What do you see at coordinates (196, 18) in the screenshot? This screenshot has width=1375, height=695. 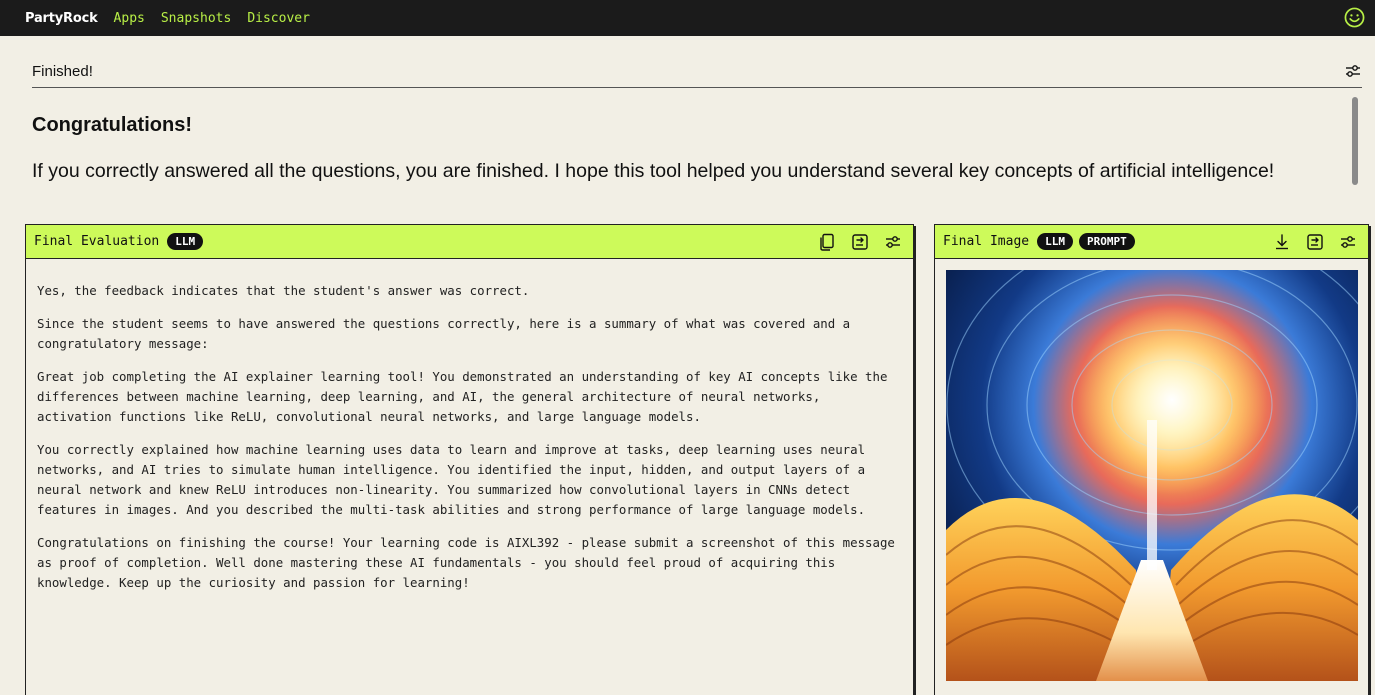 I see `nav-link-snapshots: Snapshots` at bounding box center [196, 18].